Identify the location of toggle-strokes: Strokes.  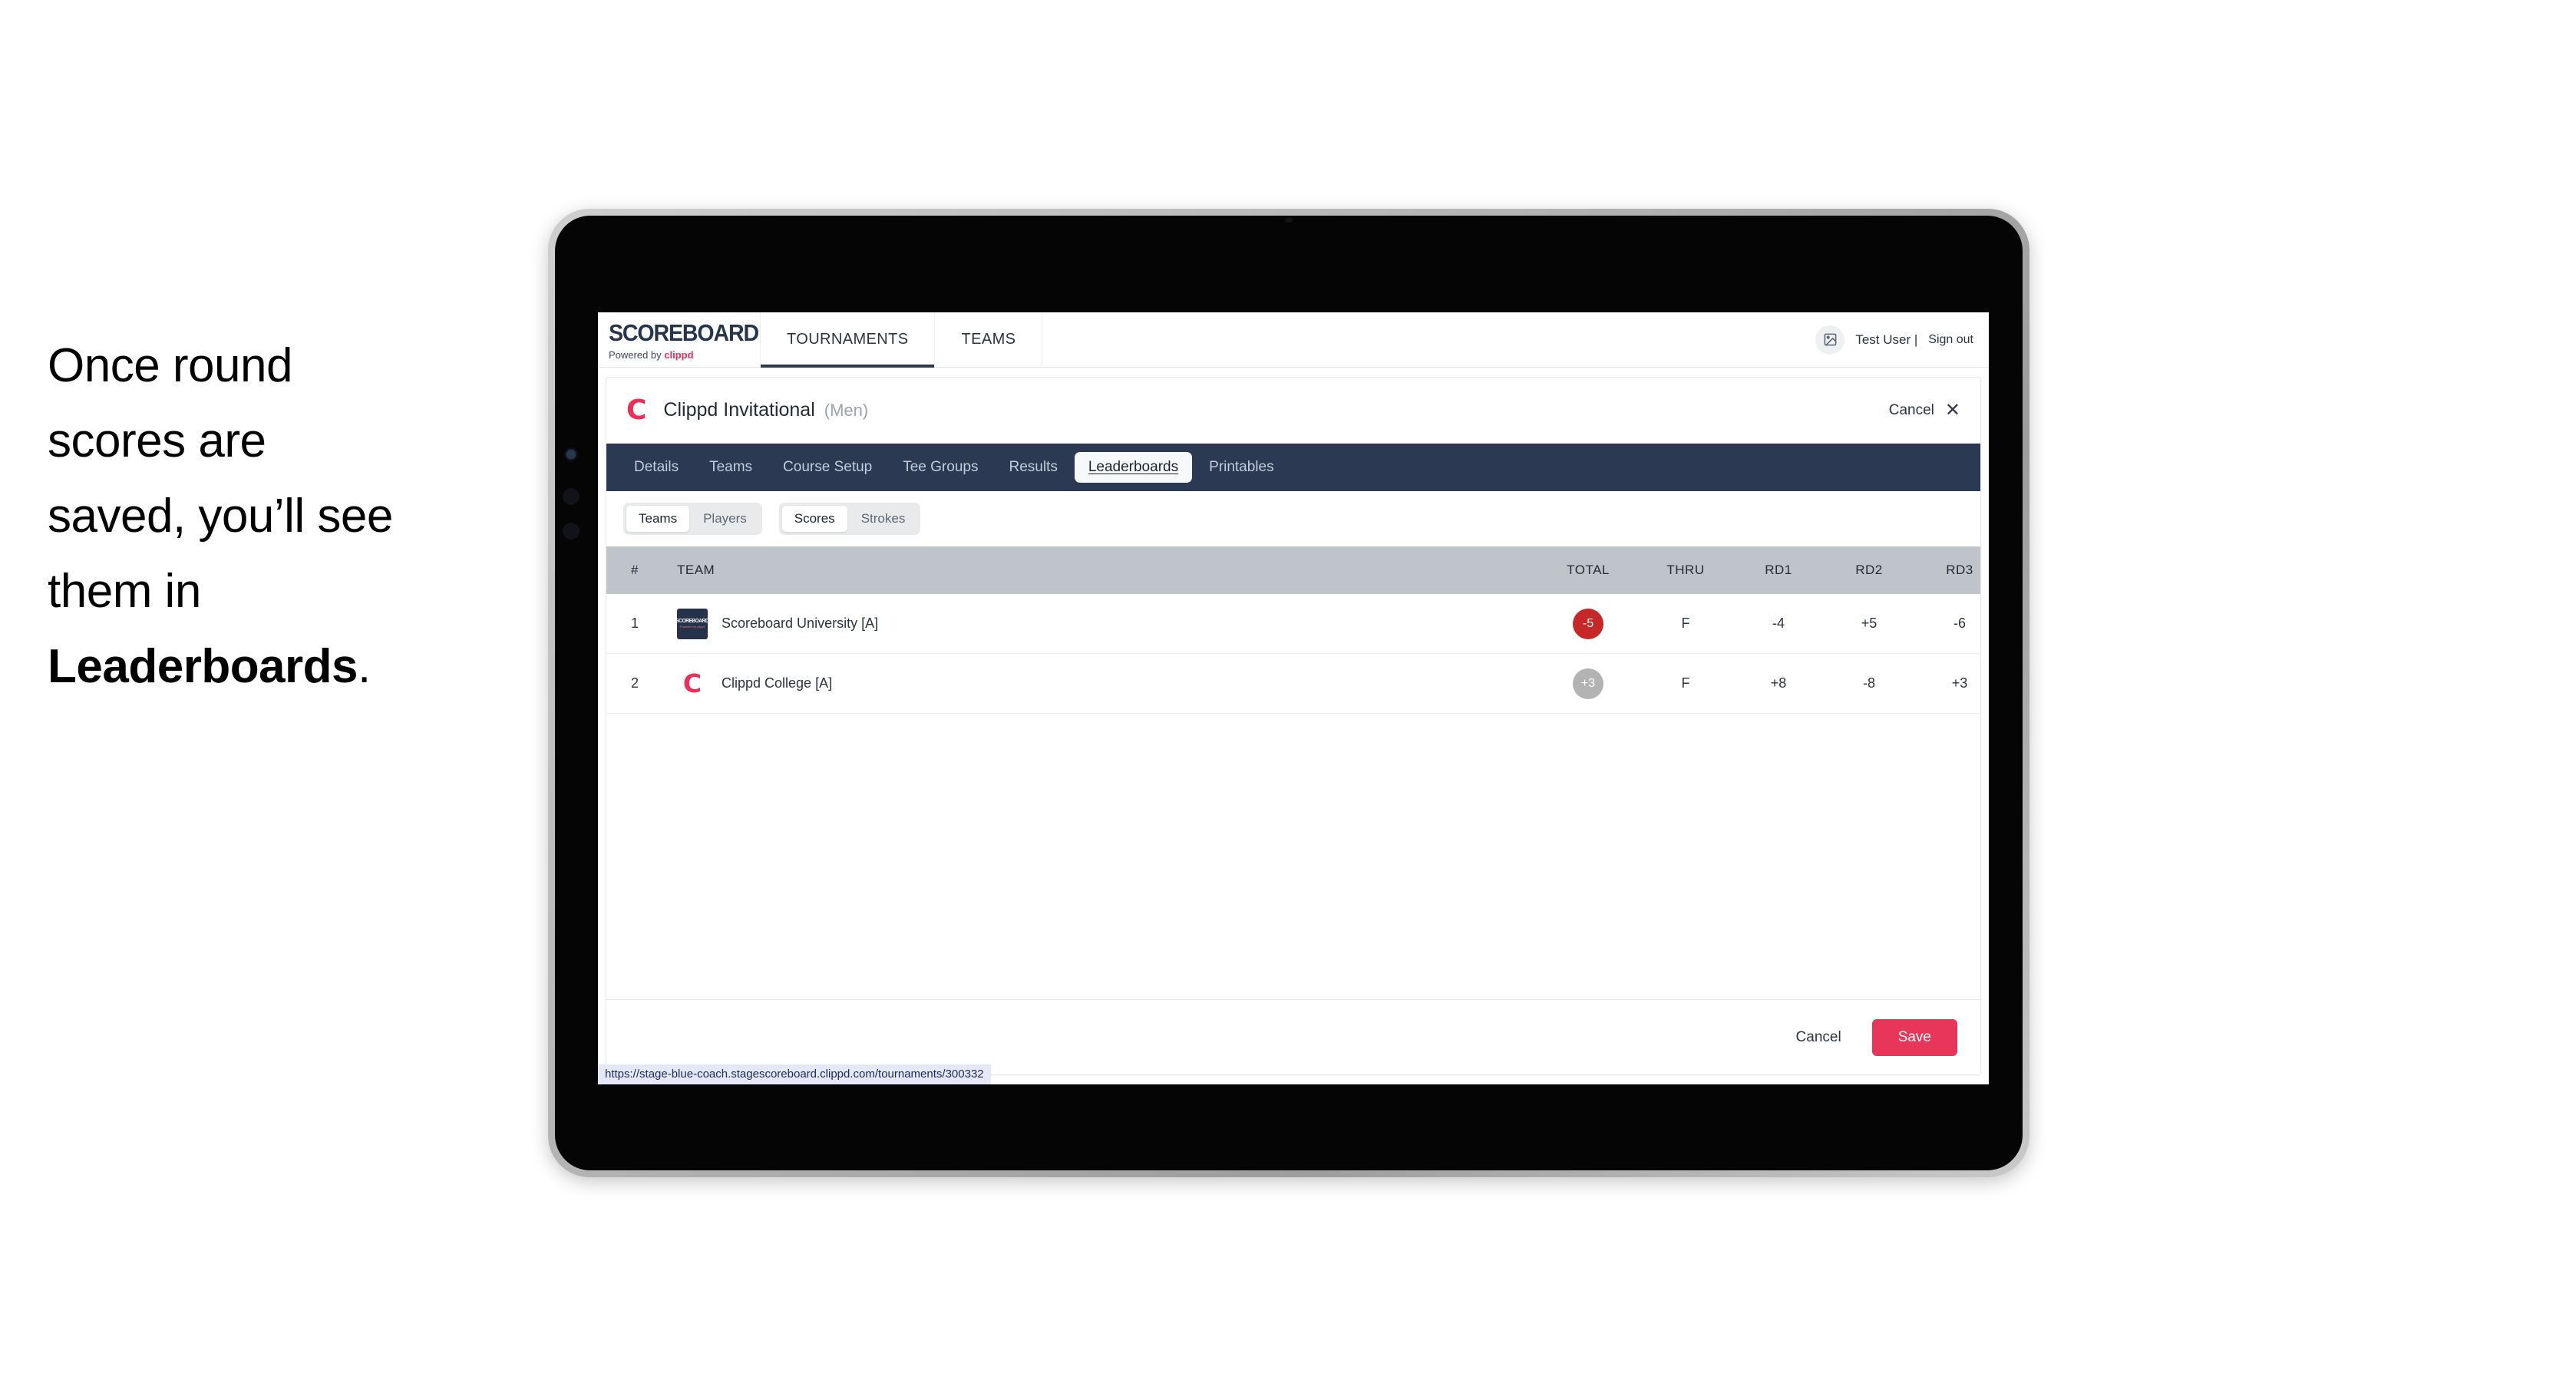
(883, 519).